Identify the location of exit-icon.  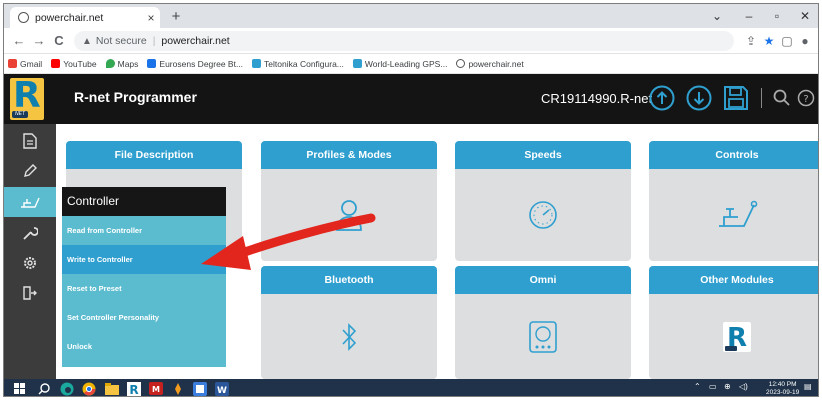
(30, 293).